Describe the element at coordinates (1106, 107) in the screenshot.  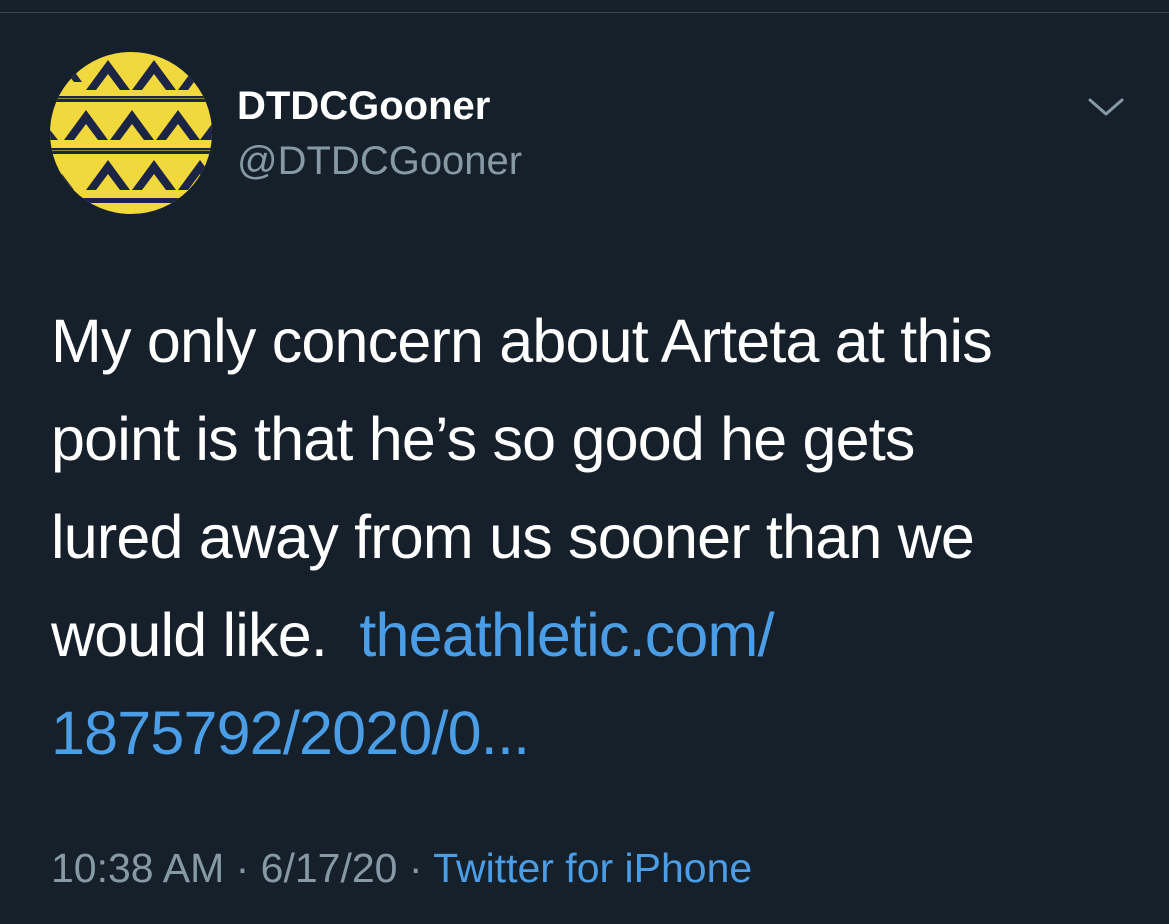
I see `chevron-down-icon` at that location.